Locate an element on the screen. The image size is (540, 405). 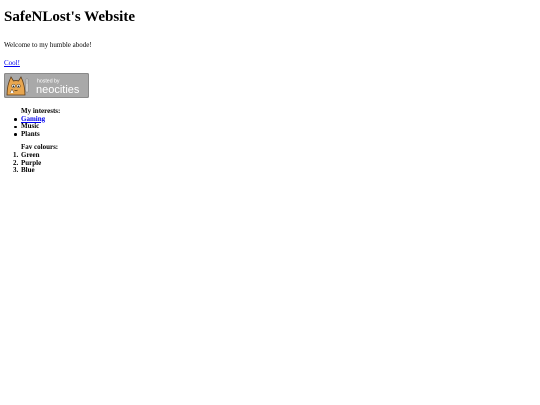
interests-list: Gaming Music Plants is located at coordinates (275, 127).